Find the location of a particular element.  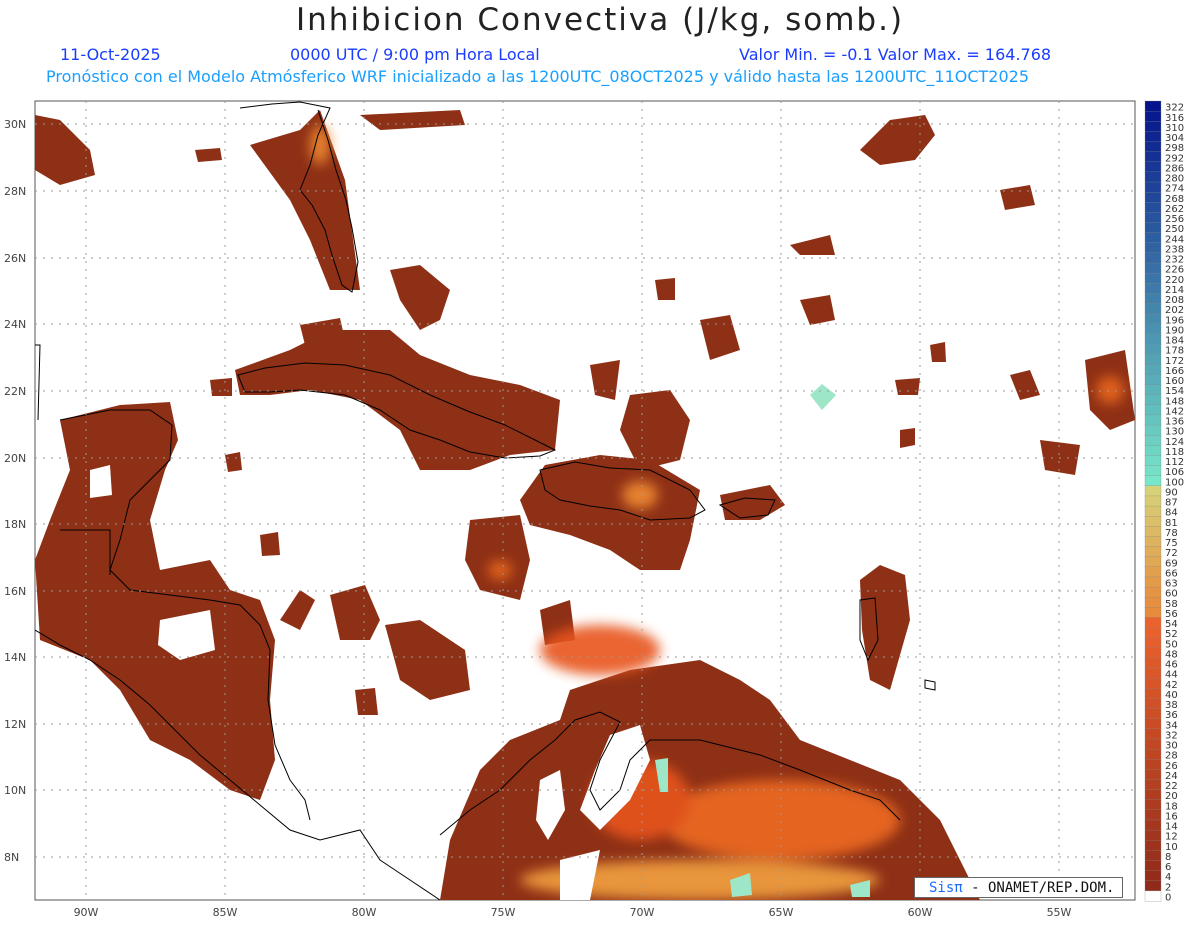

lon-label: 75W is located at coordinates (503, 912).